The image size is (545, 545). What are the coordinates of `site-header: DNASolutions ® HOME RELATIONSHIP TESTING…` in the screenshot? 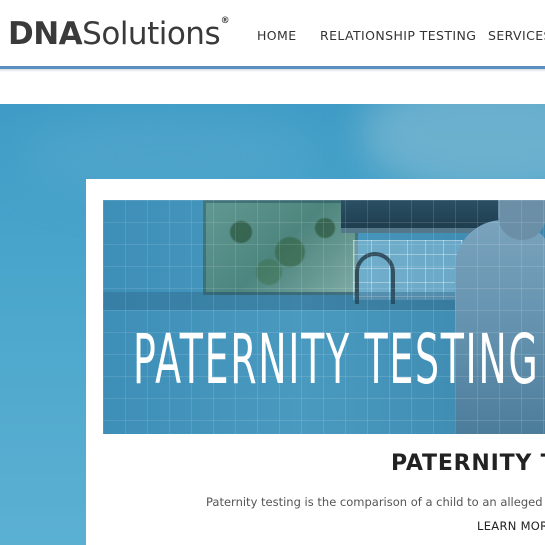 It's located at (272, 36).